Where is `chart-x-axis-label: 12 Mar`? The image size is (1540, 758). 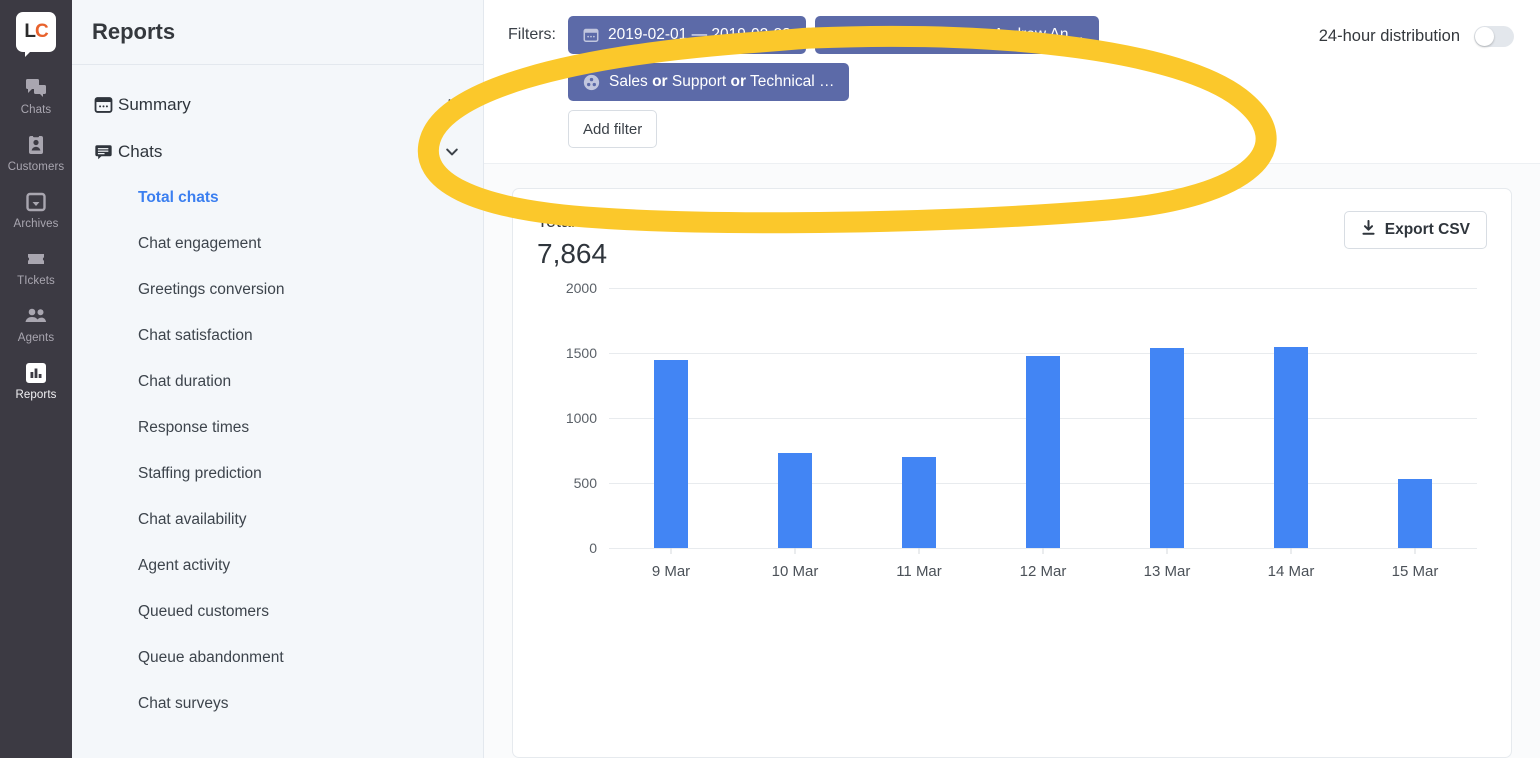 chart-x-axis-label: 12 Mar is located at coordinates (1043, 571).